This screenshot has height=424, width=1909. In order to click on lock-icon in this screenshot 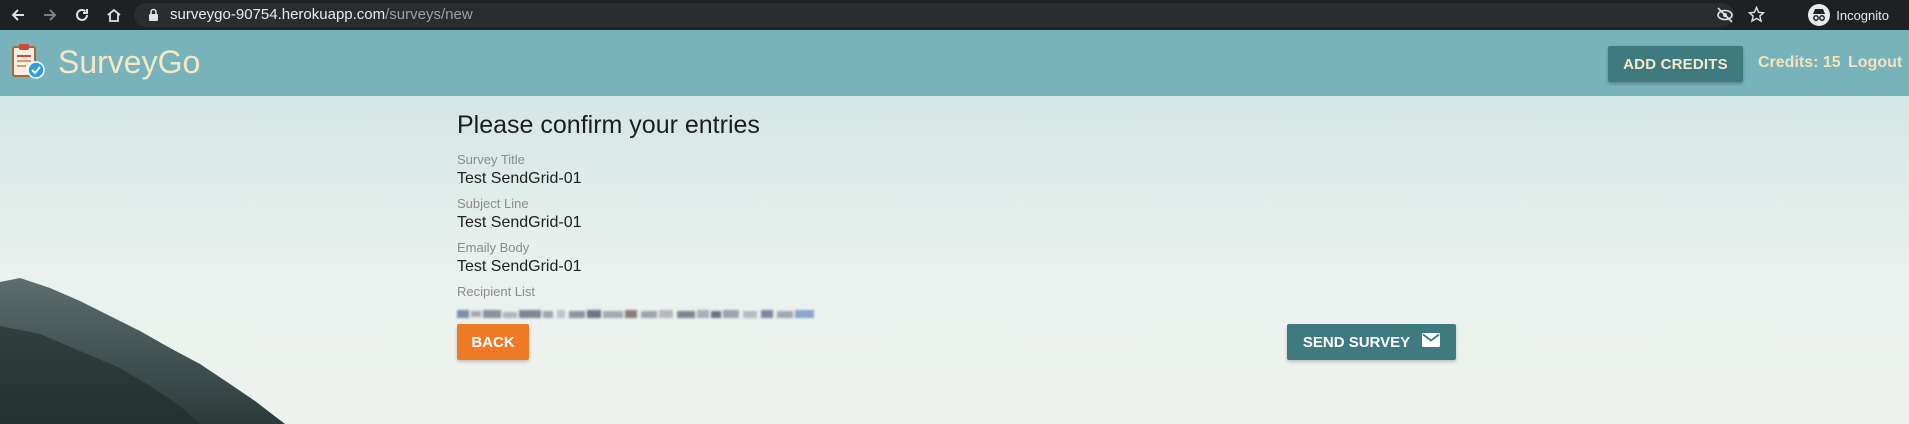, I will do `click(153, 17)`.